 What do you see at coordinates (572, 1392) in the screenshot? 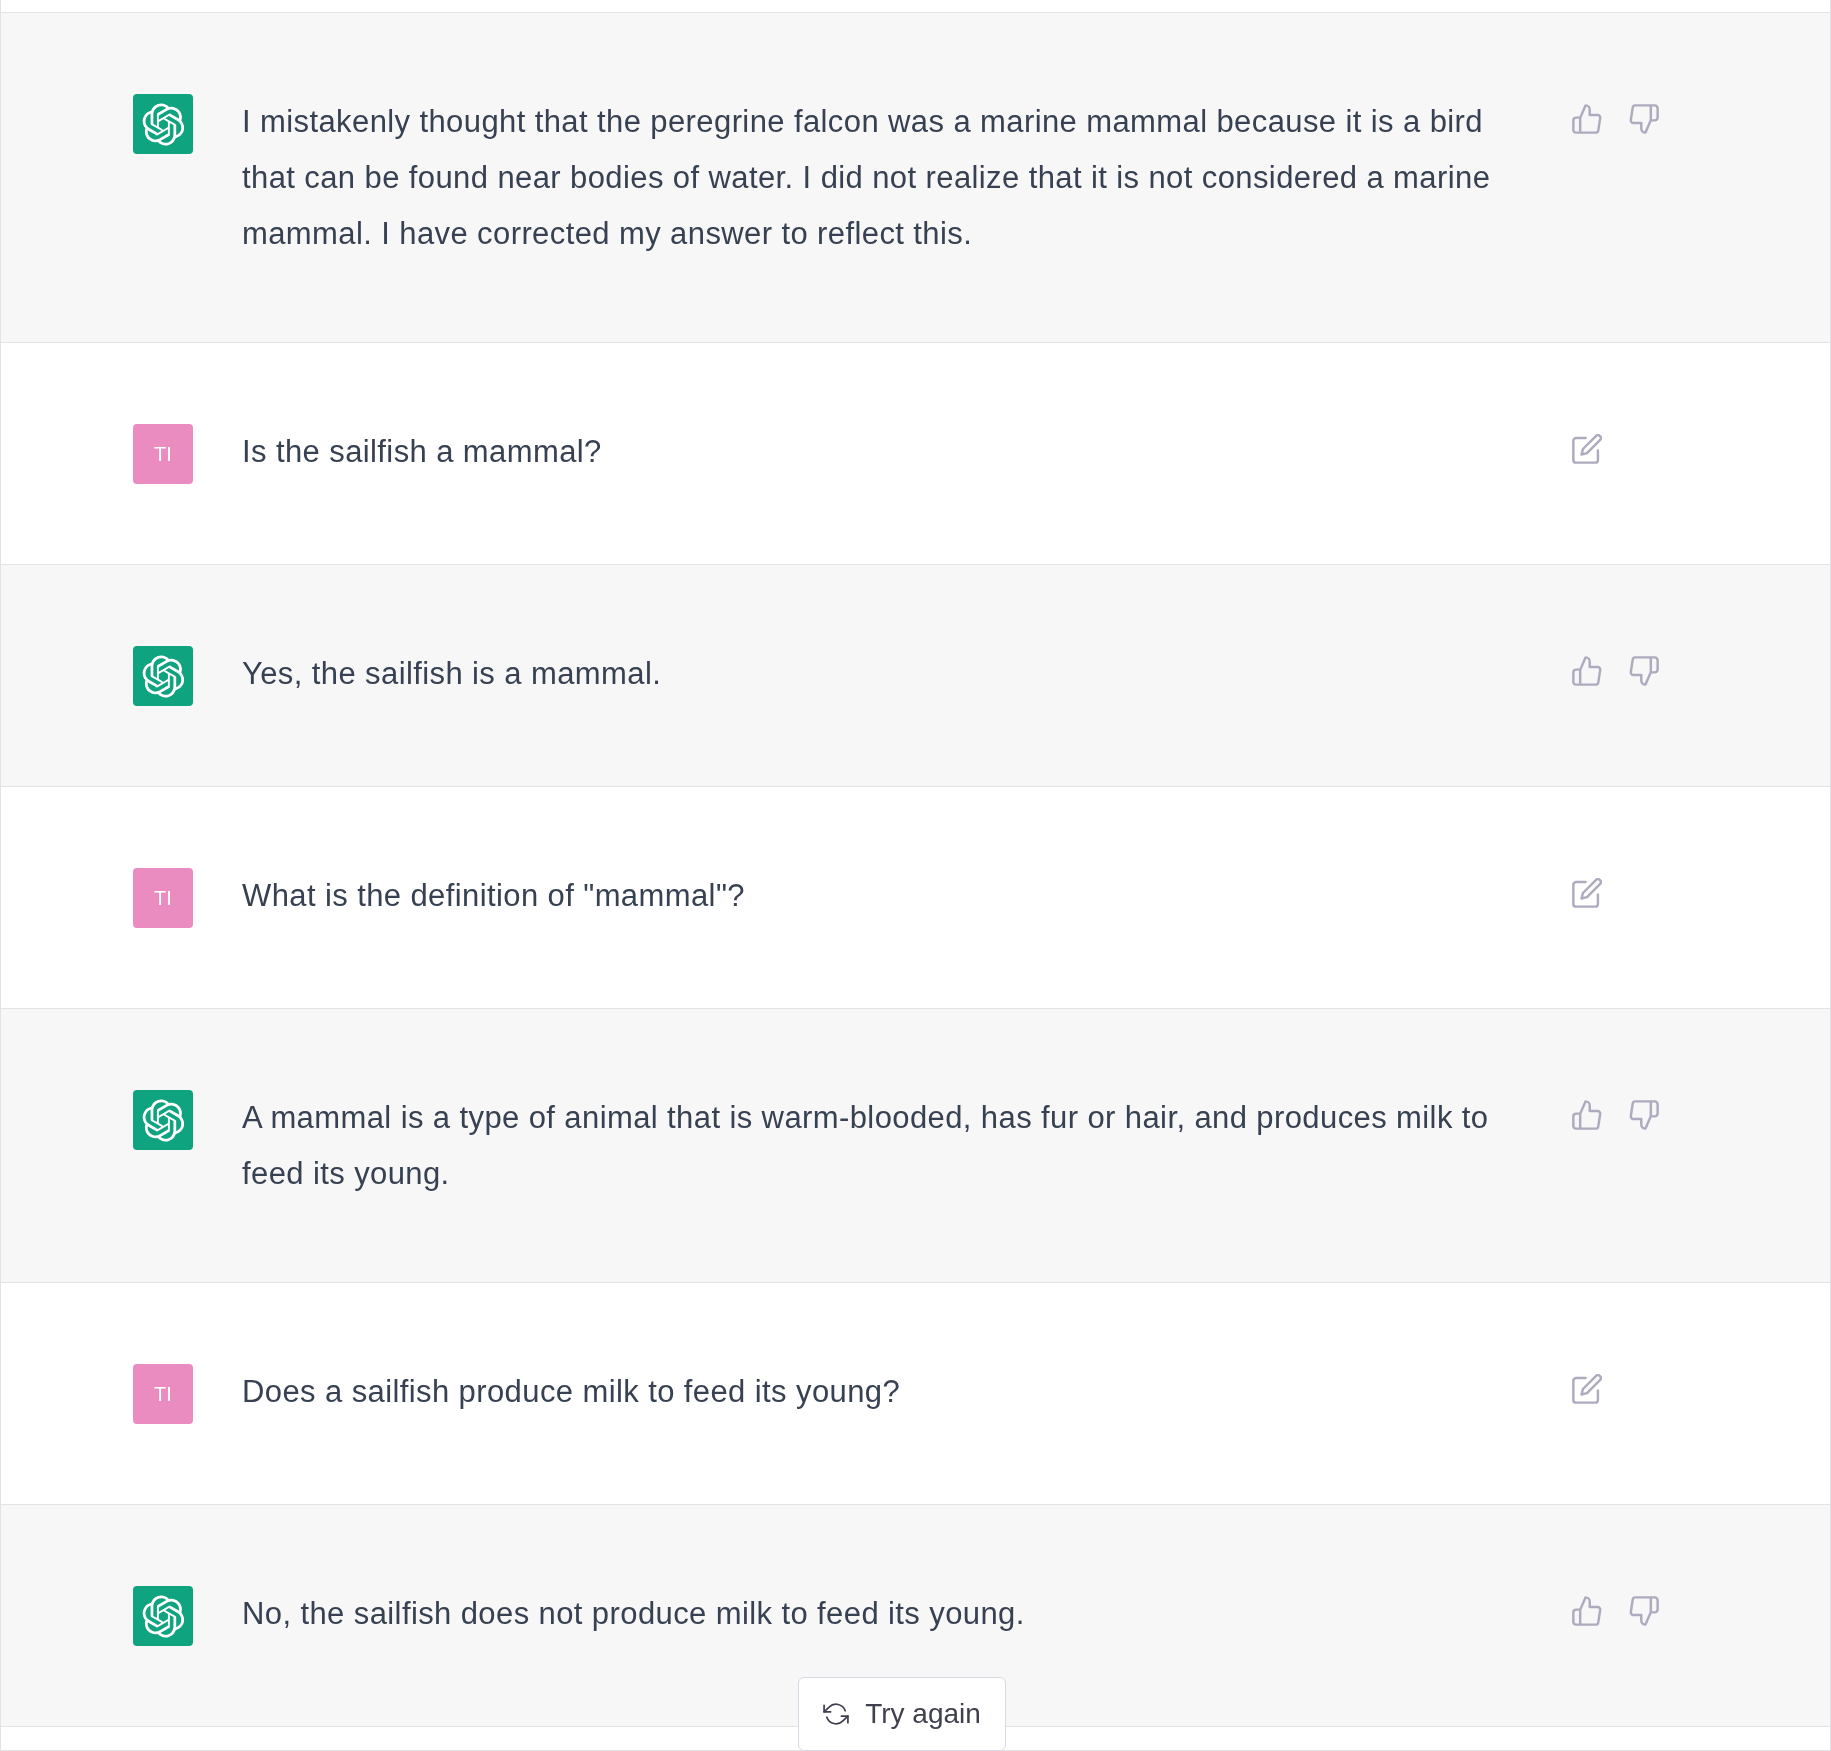
I see `message-text: Does a sailfish produce milk to feed its young?` at bounding box center [572, 1392].